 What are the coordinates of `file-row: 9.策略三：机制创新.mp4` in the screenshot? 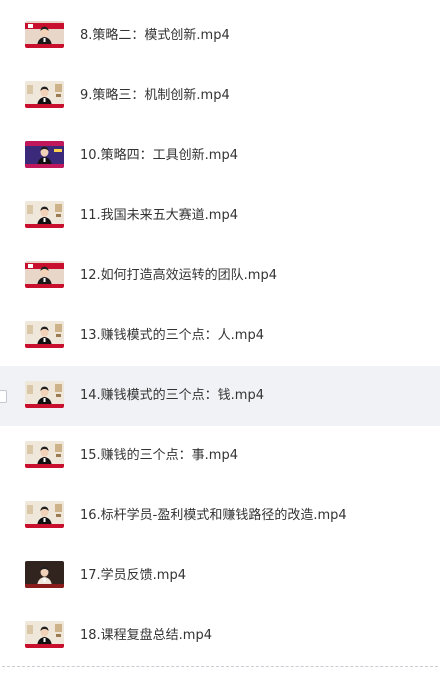 It's located at (220, 96).